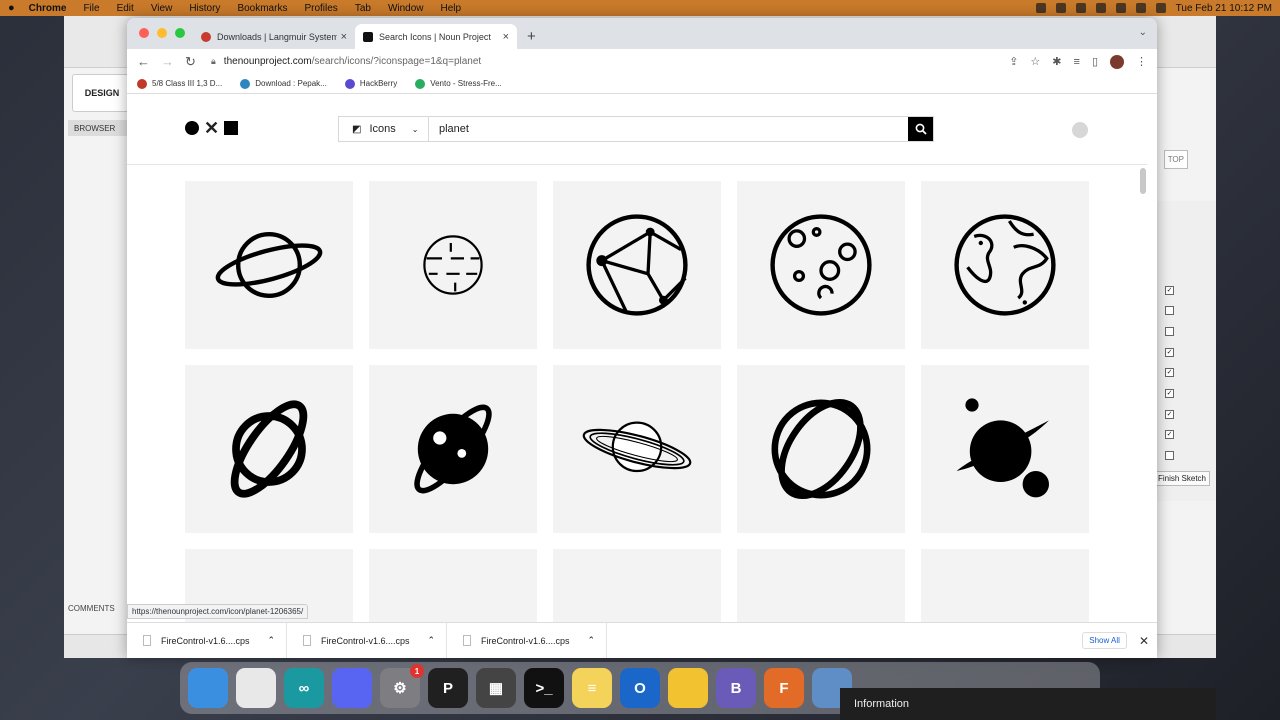  What do you see at coordinates (402, 686) in the screenshot?
I see `dock-system-preferences-icon: ⚙ 1` at bounding box center [402, 686].